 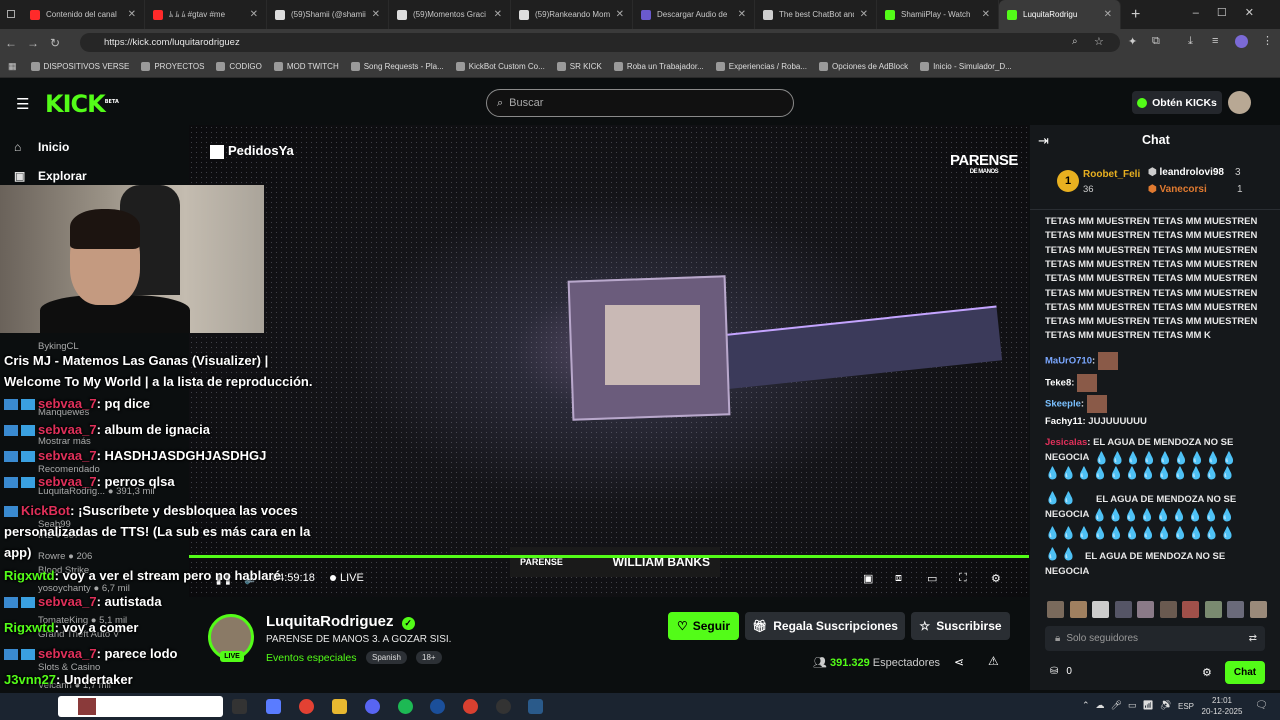 What do you see at coordinates (50, 176) in the screenshot?
I see `sidebar-item-explorar: ▣ Explorar` at bounding box center [50, 176].